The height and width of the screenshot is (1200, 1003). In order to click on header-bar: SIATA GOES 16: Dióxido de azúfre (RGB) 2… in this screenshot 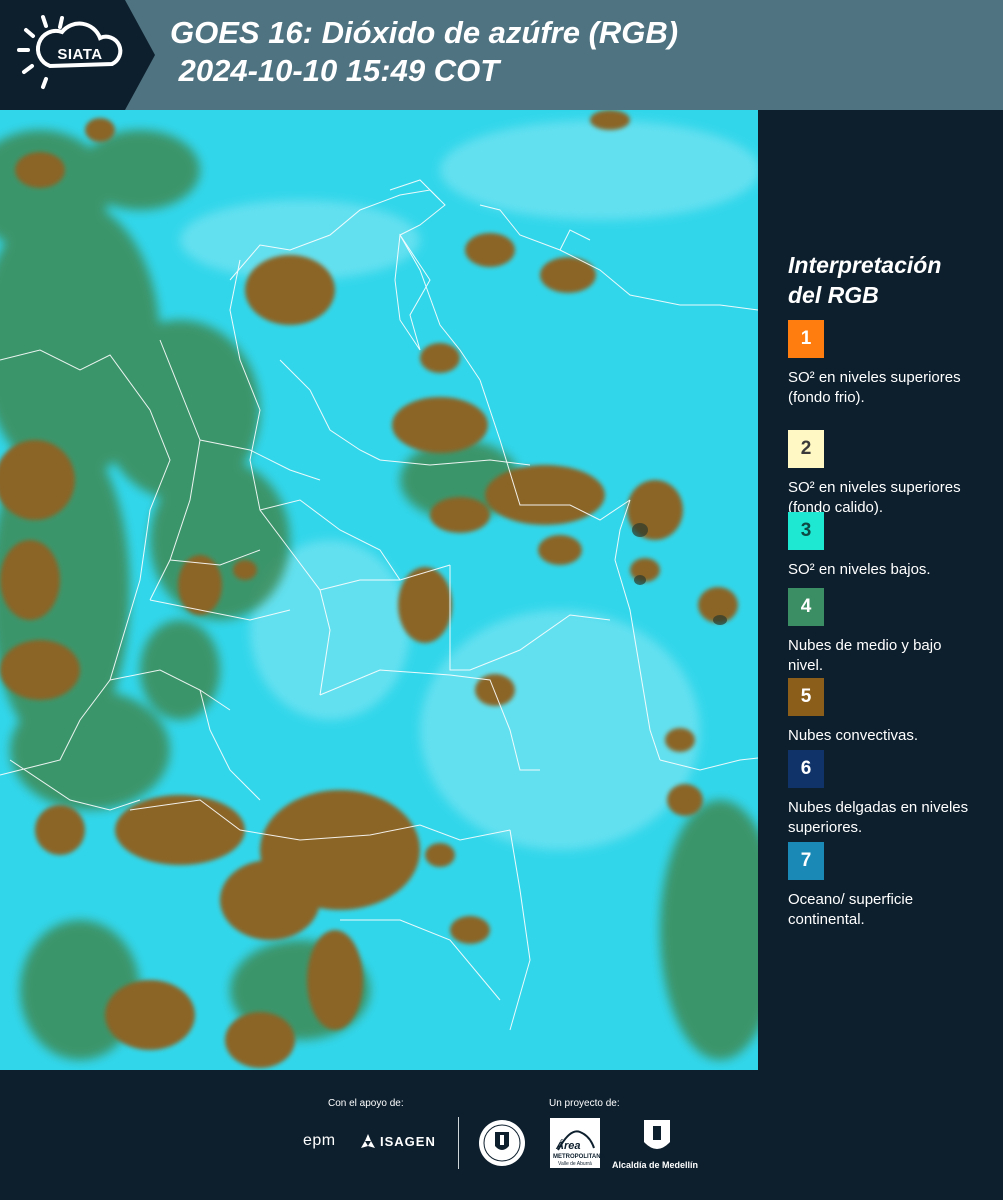, I will do `click(501, 55)`.